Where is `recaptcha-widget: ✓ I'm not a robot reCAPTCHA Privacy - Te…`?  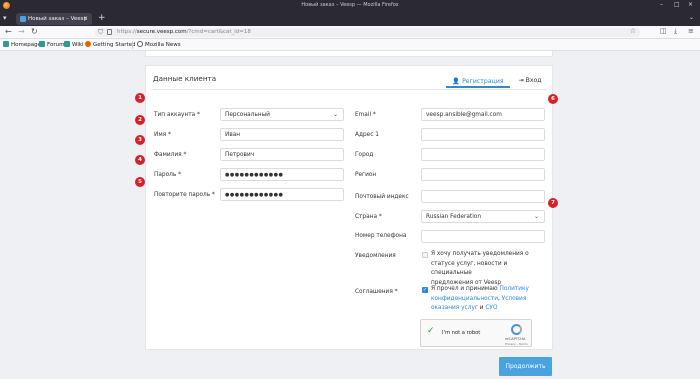 recaptcha-widget: ✓ I'm not a robot reCAPTCHA Privacy - Te… is located at coordinates (476, 333).